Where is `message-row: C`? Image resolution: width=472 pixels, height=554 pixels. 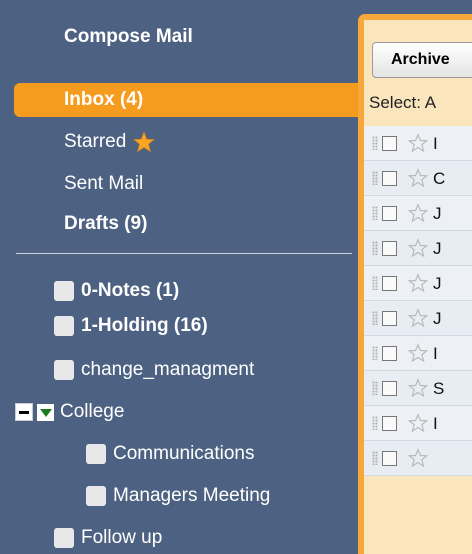
message-row: C is located at coordinates (418, 178).